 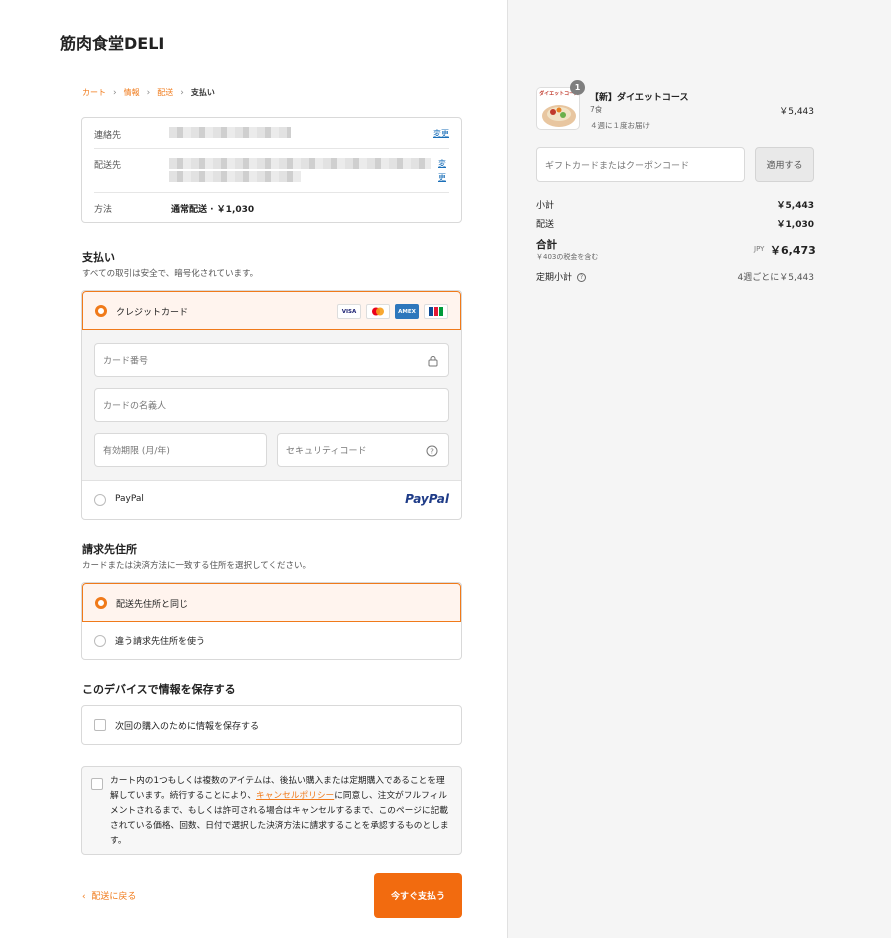 I want to click on billing-same-label: 配送先住所と同じ, so click(x=152, y=605).